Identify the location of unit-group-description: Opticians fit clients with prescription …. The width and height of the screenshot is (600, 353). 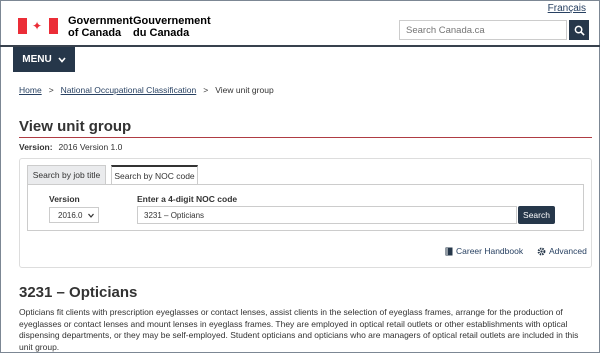
(299, 329).